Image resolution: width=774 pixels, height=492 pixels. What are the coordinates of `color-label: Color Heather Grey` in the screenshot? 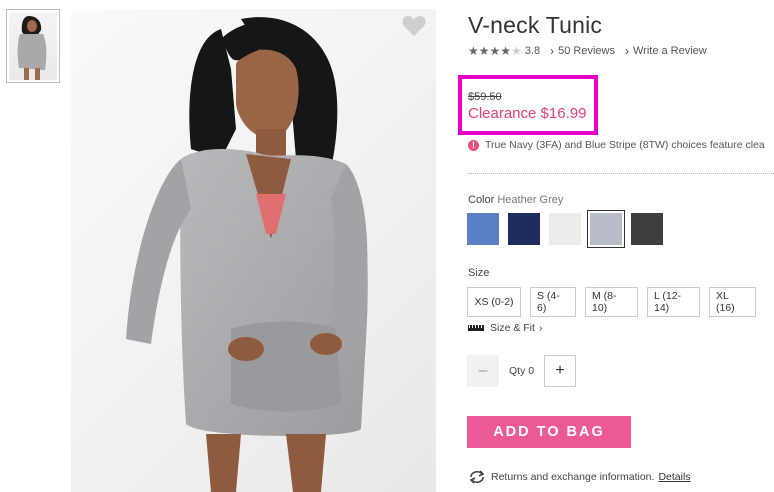 It's located at (515, 200).